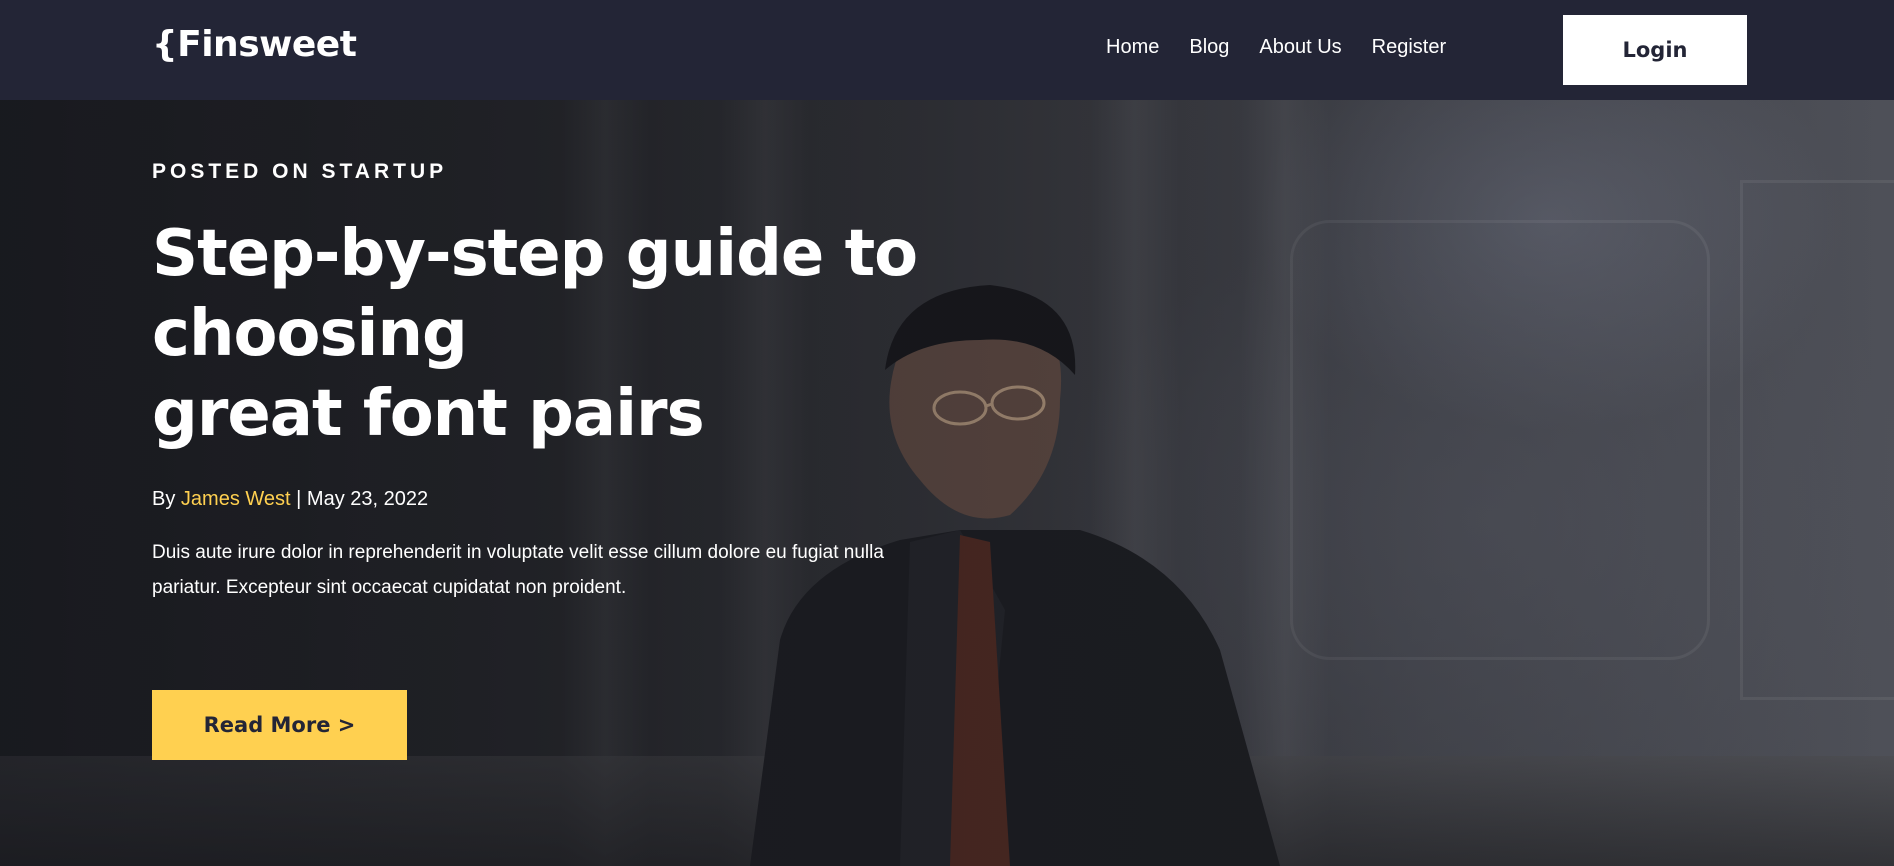 The image size is (1894, 866). I want to click on post-byline: By James West | May 23, 2022, so click(652, 499).